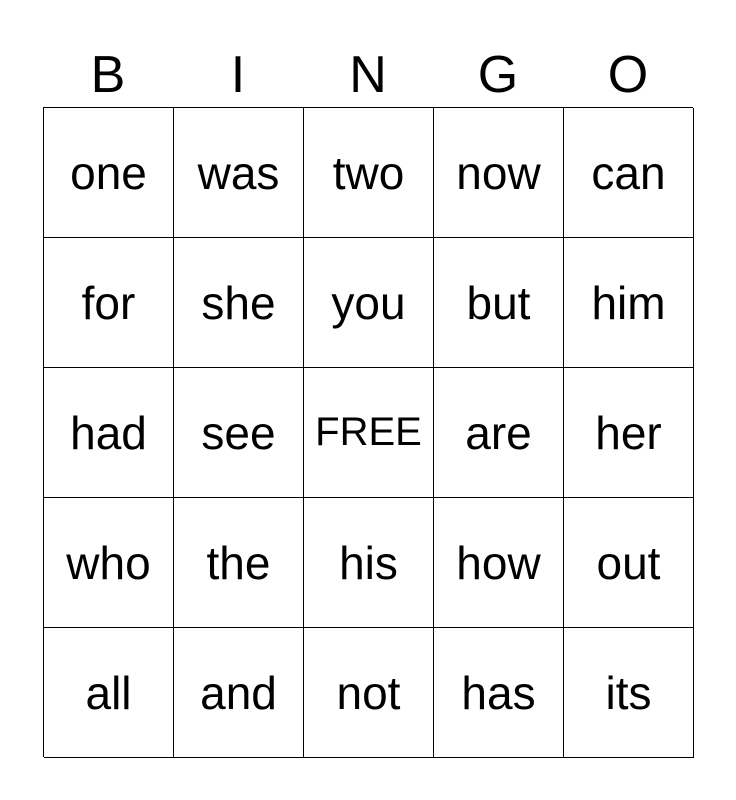  I want to click on bingo-cell: was, so click(239, 173).